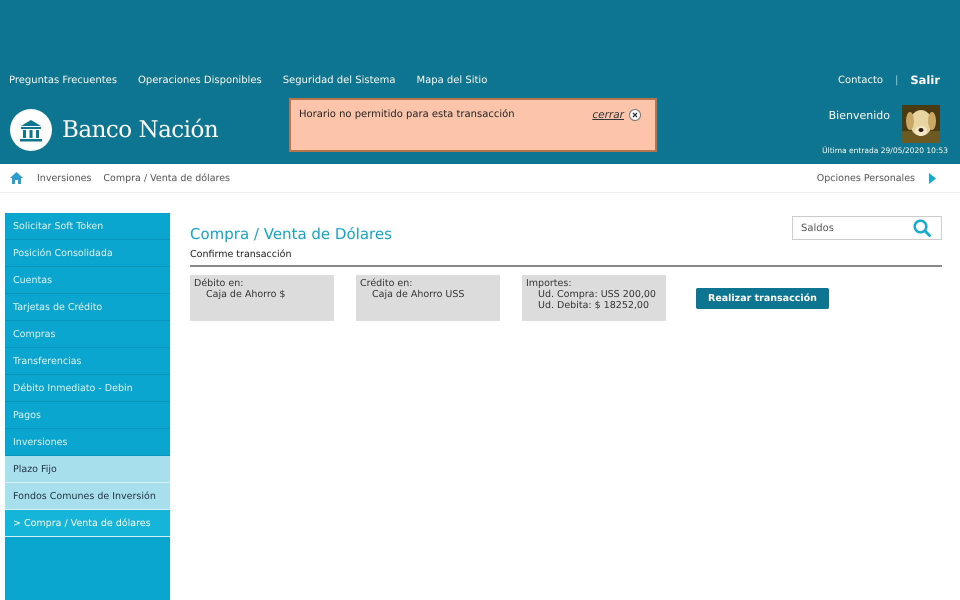 The image size is (960, 600). Describe the element at coordinates (925, 80) in the screenshot. I see `logout-link: Salir` at that location.